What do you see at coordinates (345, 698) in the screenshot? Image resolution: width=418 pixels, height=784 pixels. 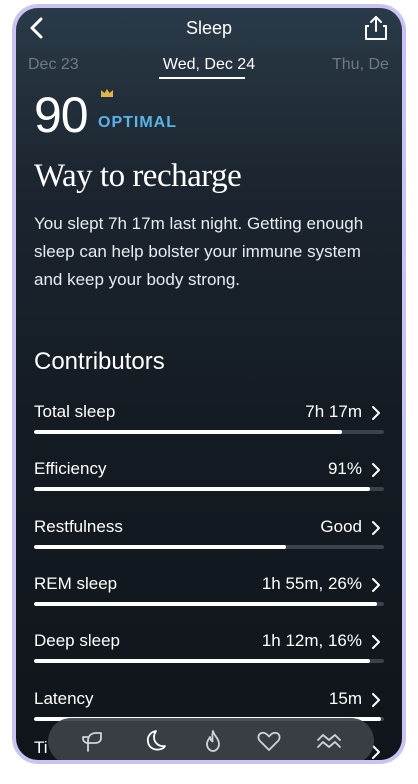 I see `contributor-value: 15m` at bounding box center [345, 698].